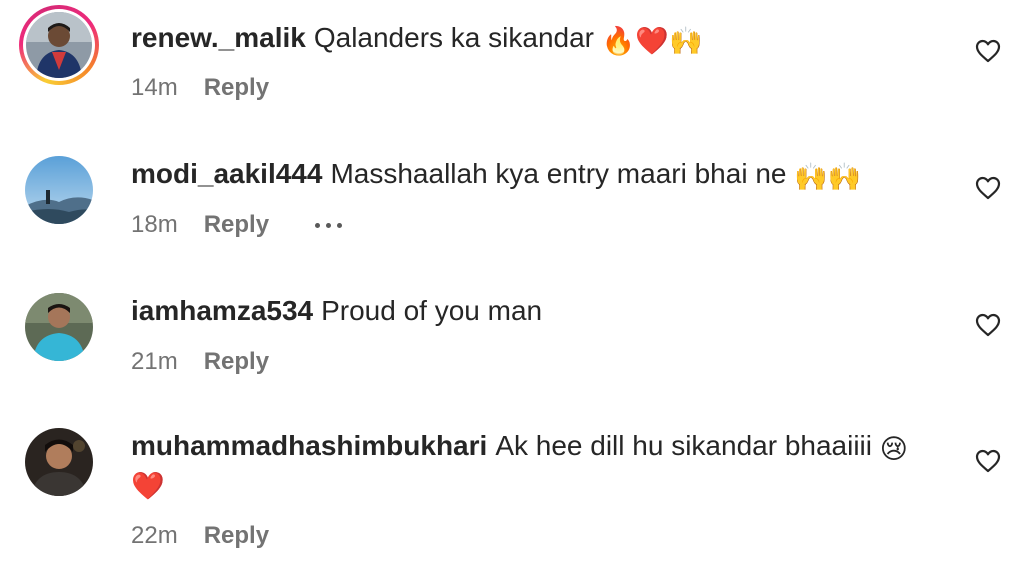 This screenshot has width=1024, height=568. Describe the element at coordinates (148, 486) in the screenshot. I see `comment-emojis-line2: ❤️` at that location.